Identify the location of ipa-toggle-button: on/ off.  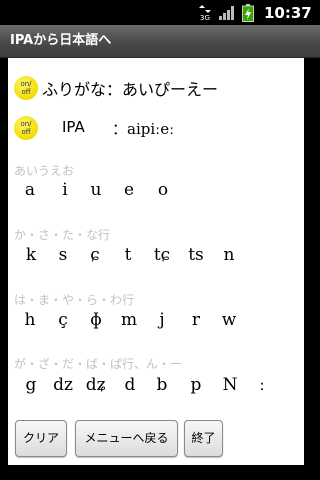
(26, 128).